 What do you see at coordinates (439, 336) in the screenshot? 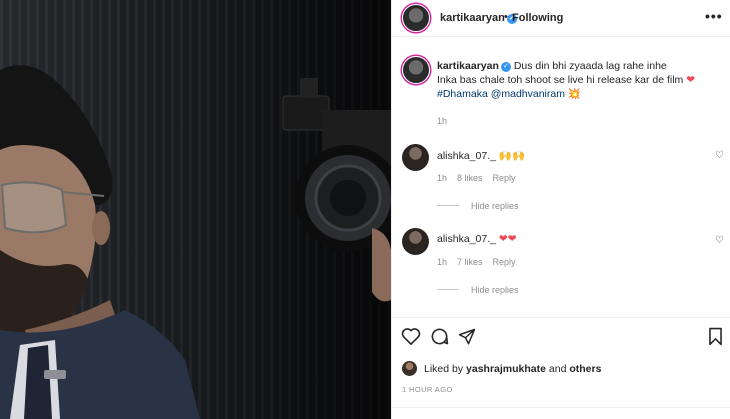
I see `comment-icon` at bounding box center [439, 336].